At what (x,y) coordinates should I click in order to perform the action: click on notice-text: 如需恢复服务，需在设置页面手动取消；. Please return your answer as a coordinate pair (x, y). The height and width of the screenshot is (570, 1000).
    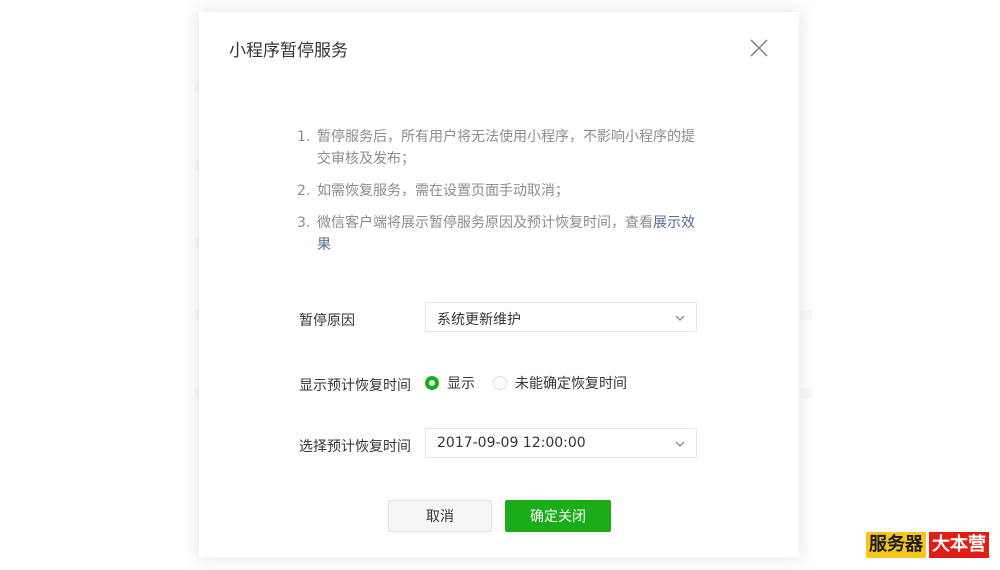
    Looking at the image, I should click on (443, 191).